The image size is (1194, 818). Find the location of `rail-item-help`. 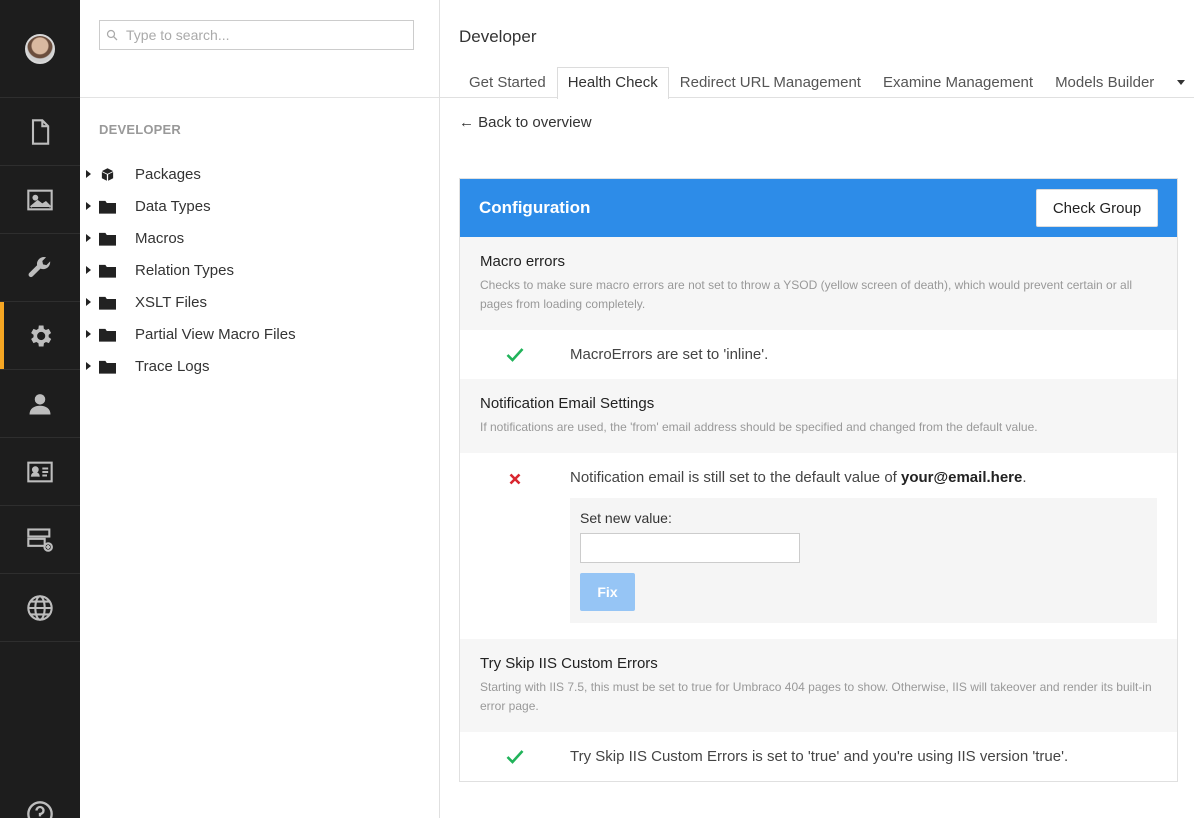

rail-item-help is located at coordinates (40, 809).